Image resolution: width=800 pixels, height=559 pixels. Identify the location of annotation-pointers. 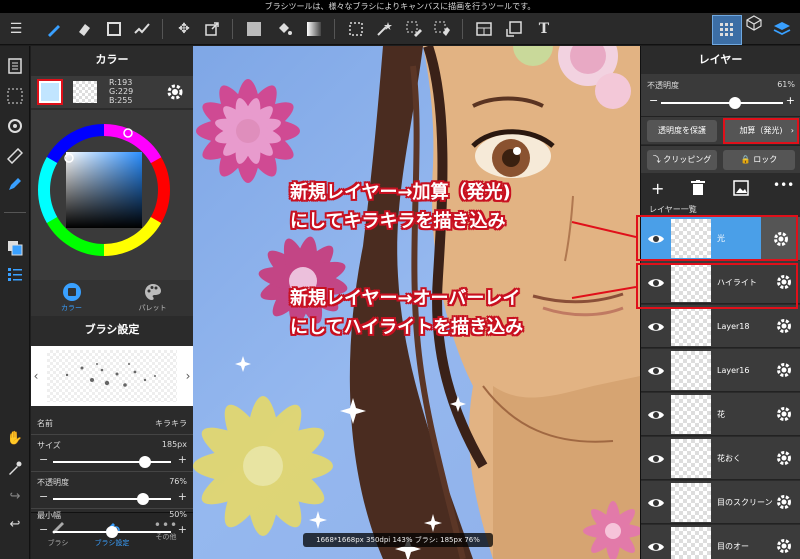
(604, 260).